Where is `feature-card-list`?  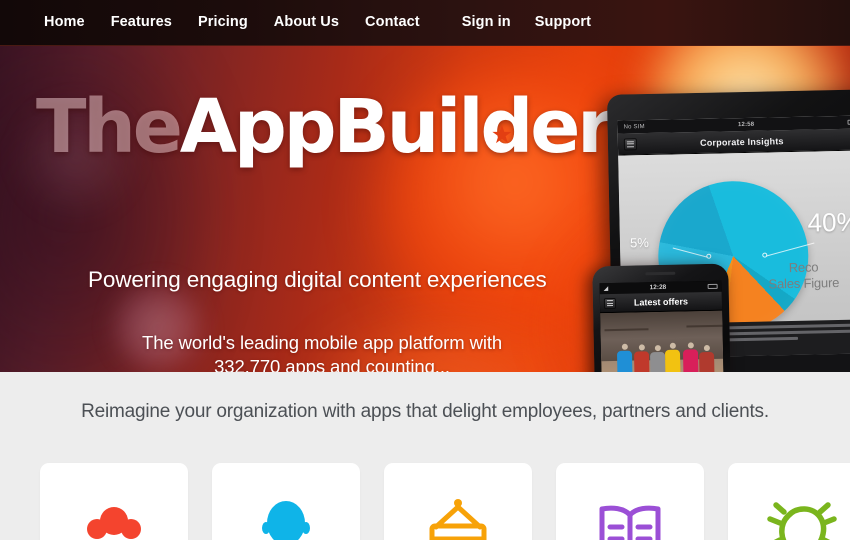 feature-card-list is located at coordinates (445, 501).